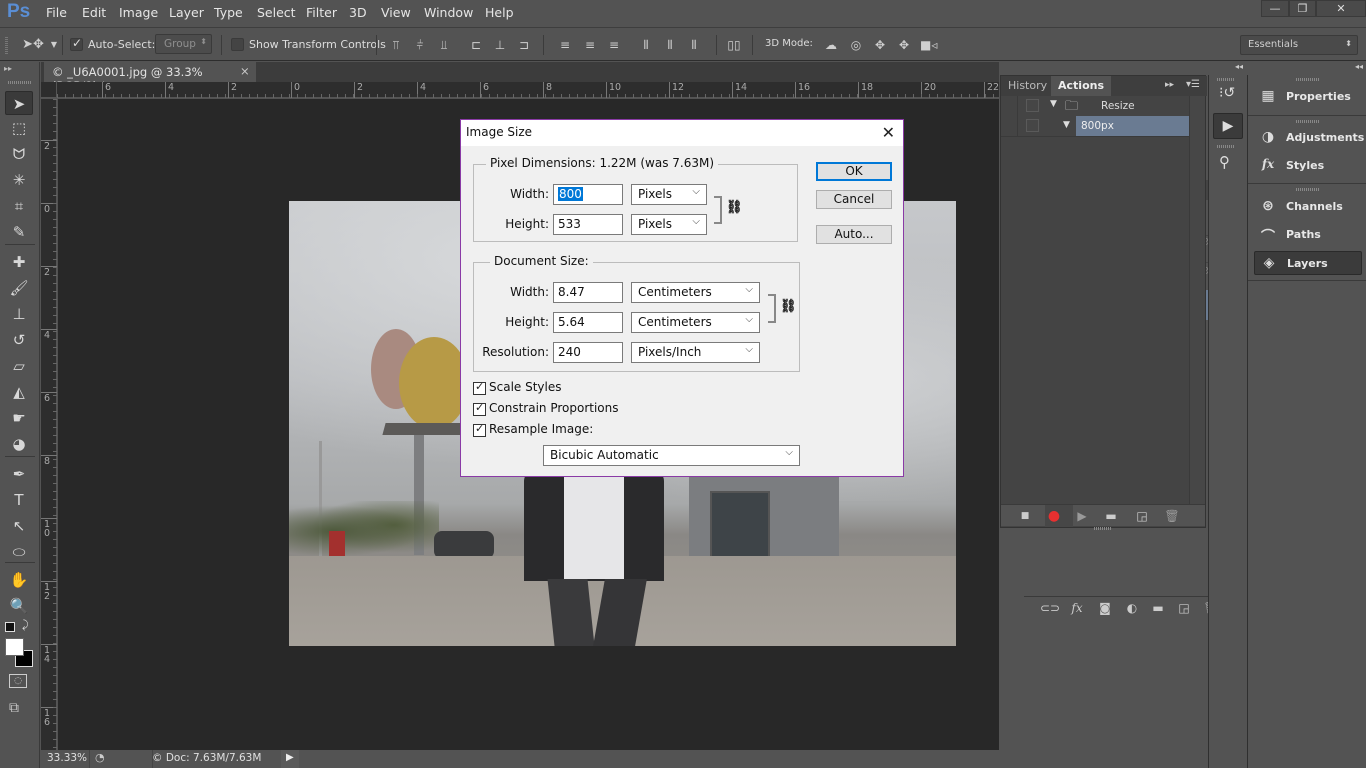 This screenshot has width=1366, height=768. I want to click on cancel-button: Cancel, so click(854, 199).